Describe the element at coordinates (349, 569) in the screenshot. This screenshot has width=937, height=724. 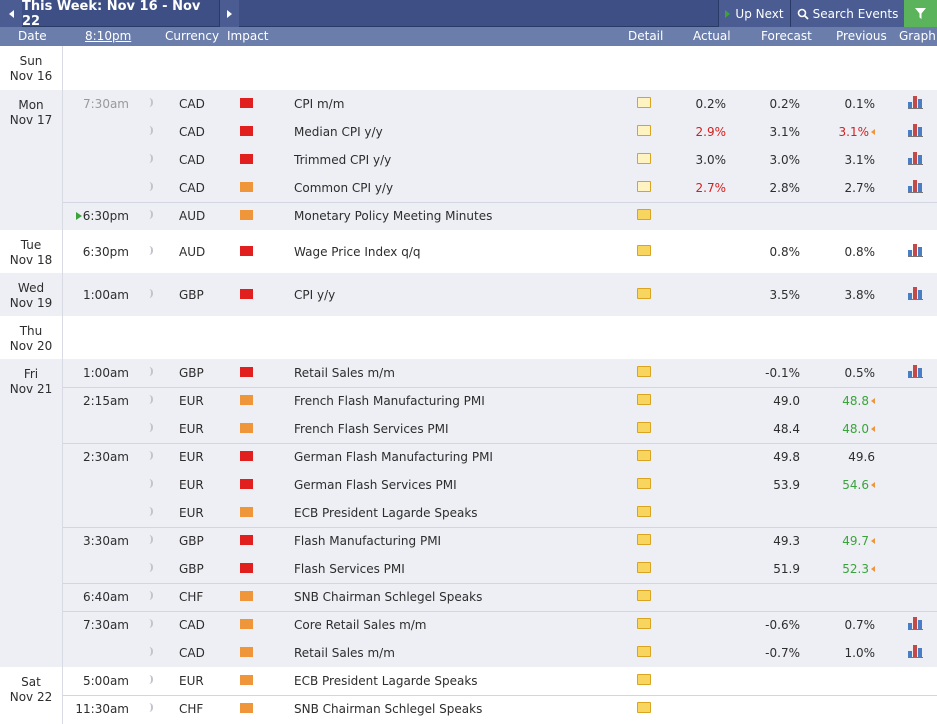
I see `event-name: Flash Services PMI` at that location.